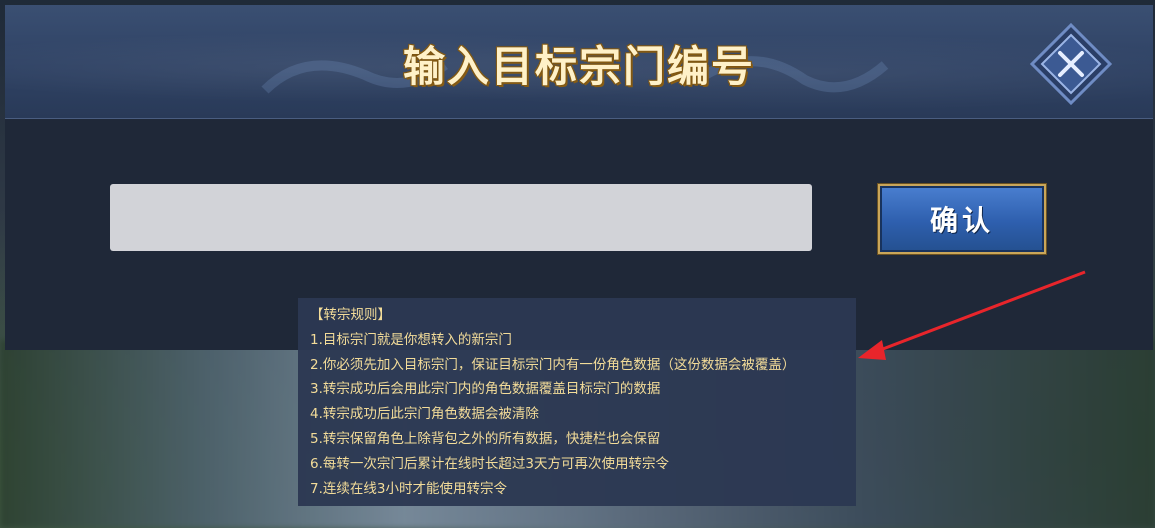  Describe the element at coordinates (485, 389) in the screenshot. I see `rule-item: 3.转宗成功后会用此宗门内的角色数据覆盖目标宗门的数据` at that location.